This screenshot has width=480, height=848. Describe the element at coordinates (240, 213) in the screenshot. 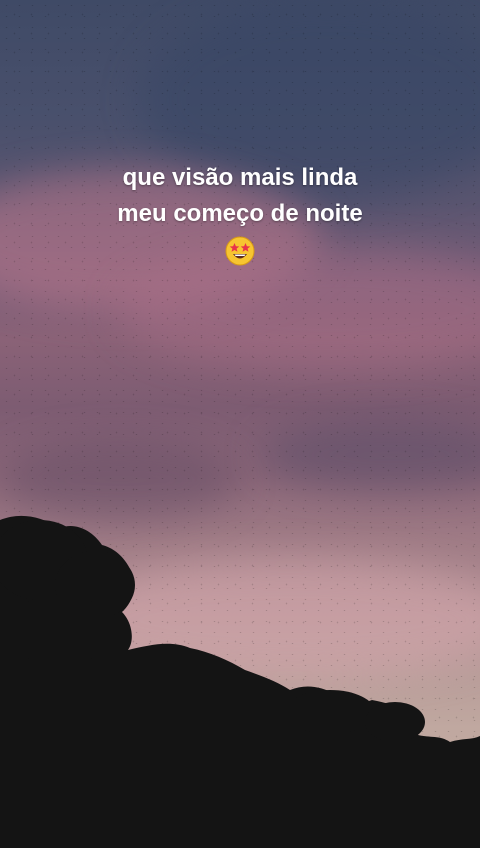

I see `caption-line-2: meu começo de noite` at that location.